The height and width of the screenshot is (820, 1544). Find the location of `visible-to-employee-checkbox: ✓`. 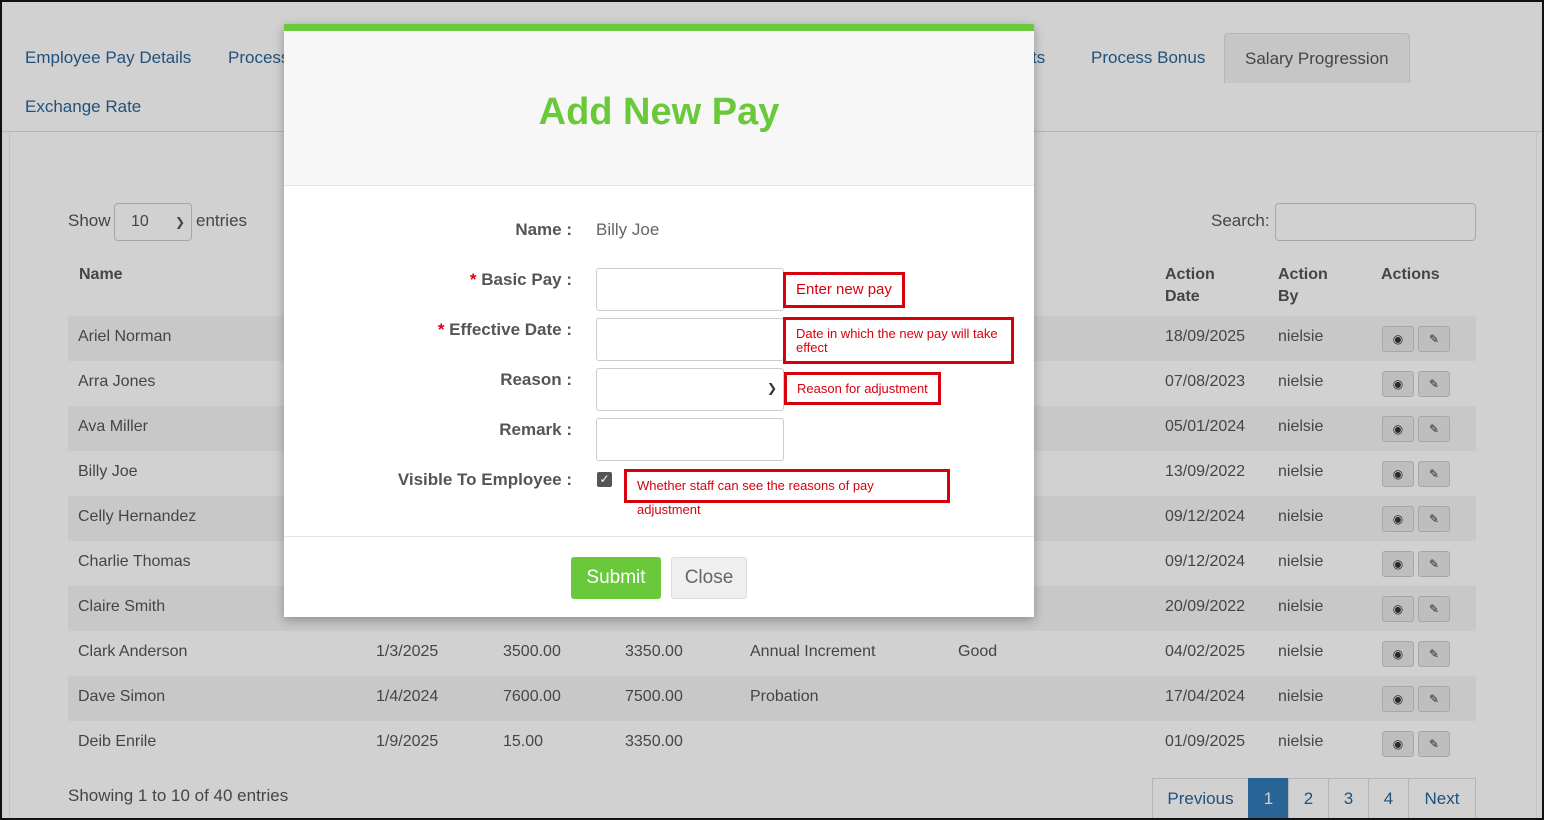

visible-to-employee-checkbox: ✓ is located at coordinates (604, 479).